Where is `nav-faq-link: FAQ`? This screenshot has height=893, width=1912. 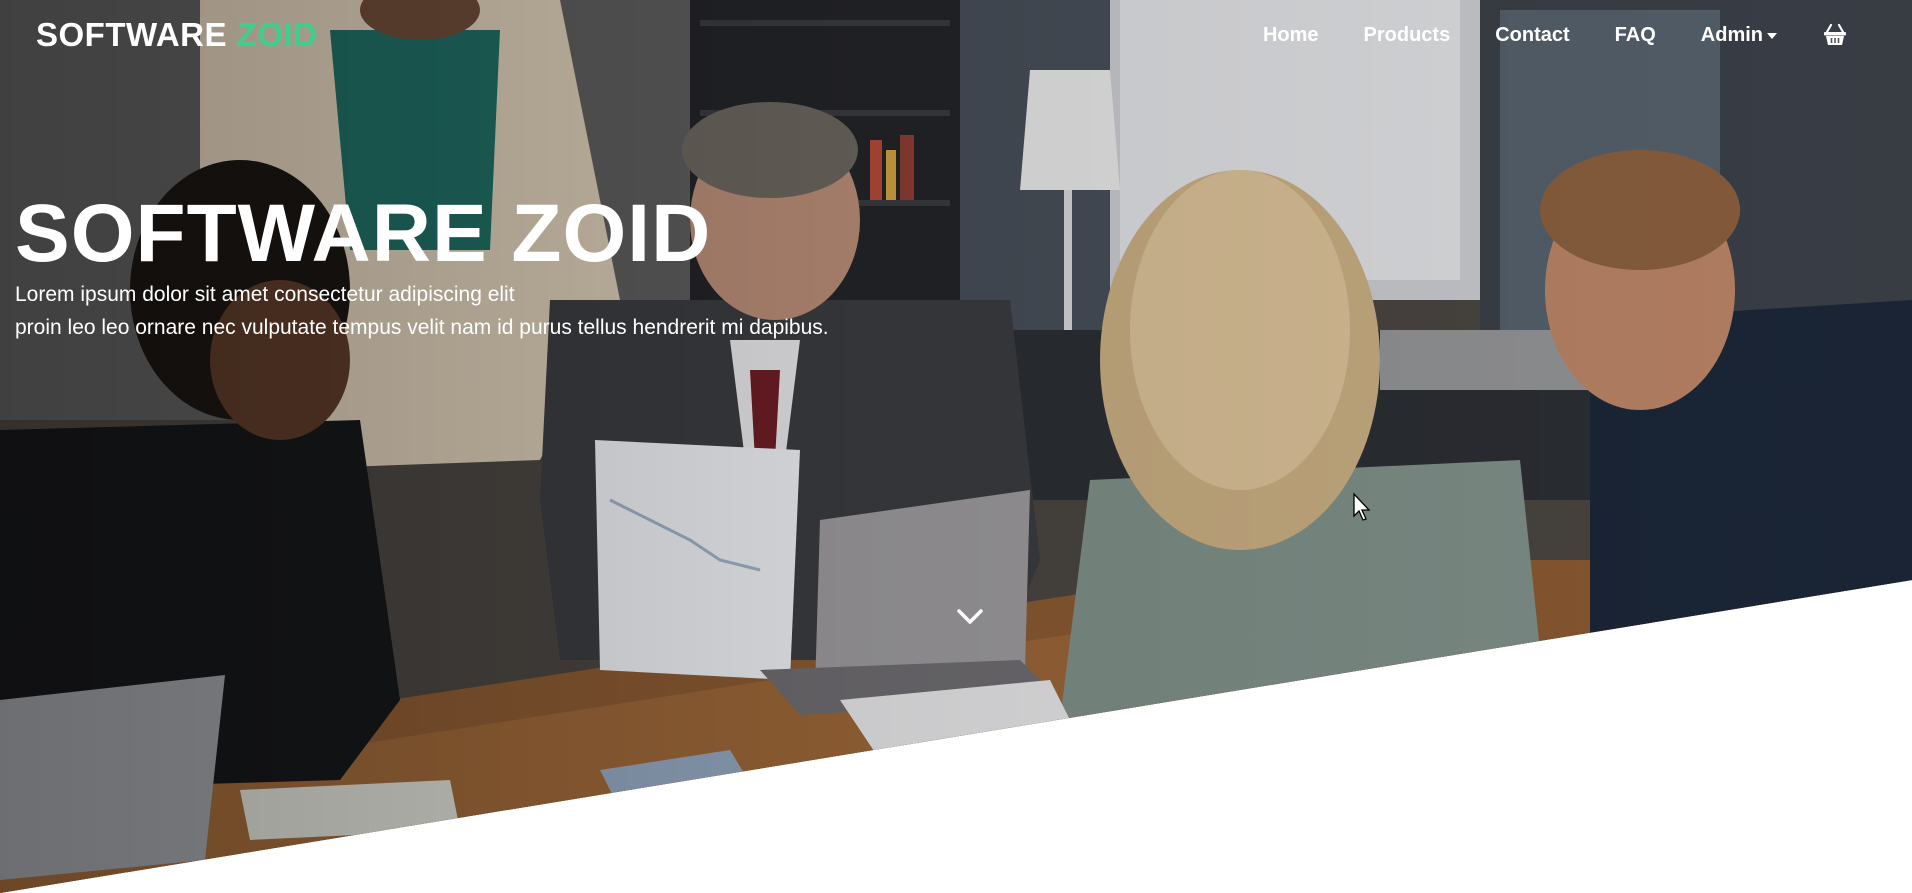
nav-faq-link: FAQ is located at coordinates (1635, 35).